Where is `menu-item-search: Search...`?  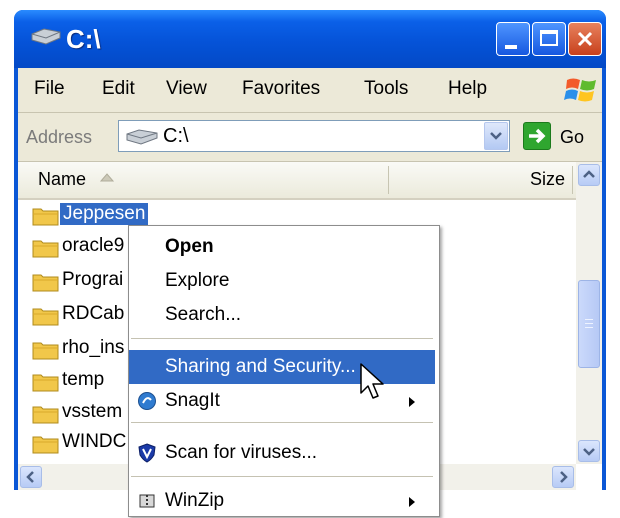
menu-item-search: Search... is located at coordinates (282, 315).